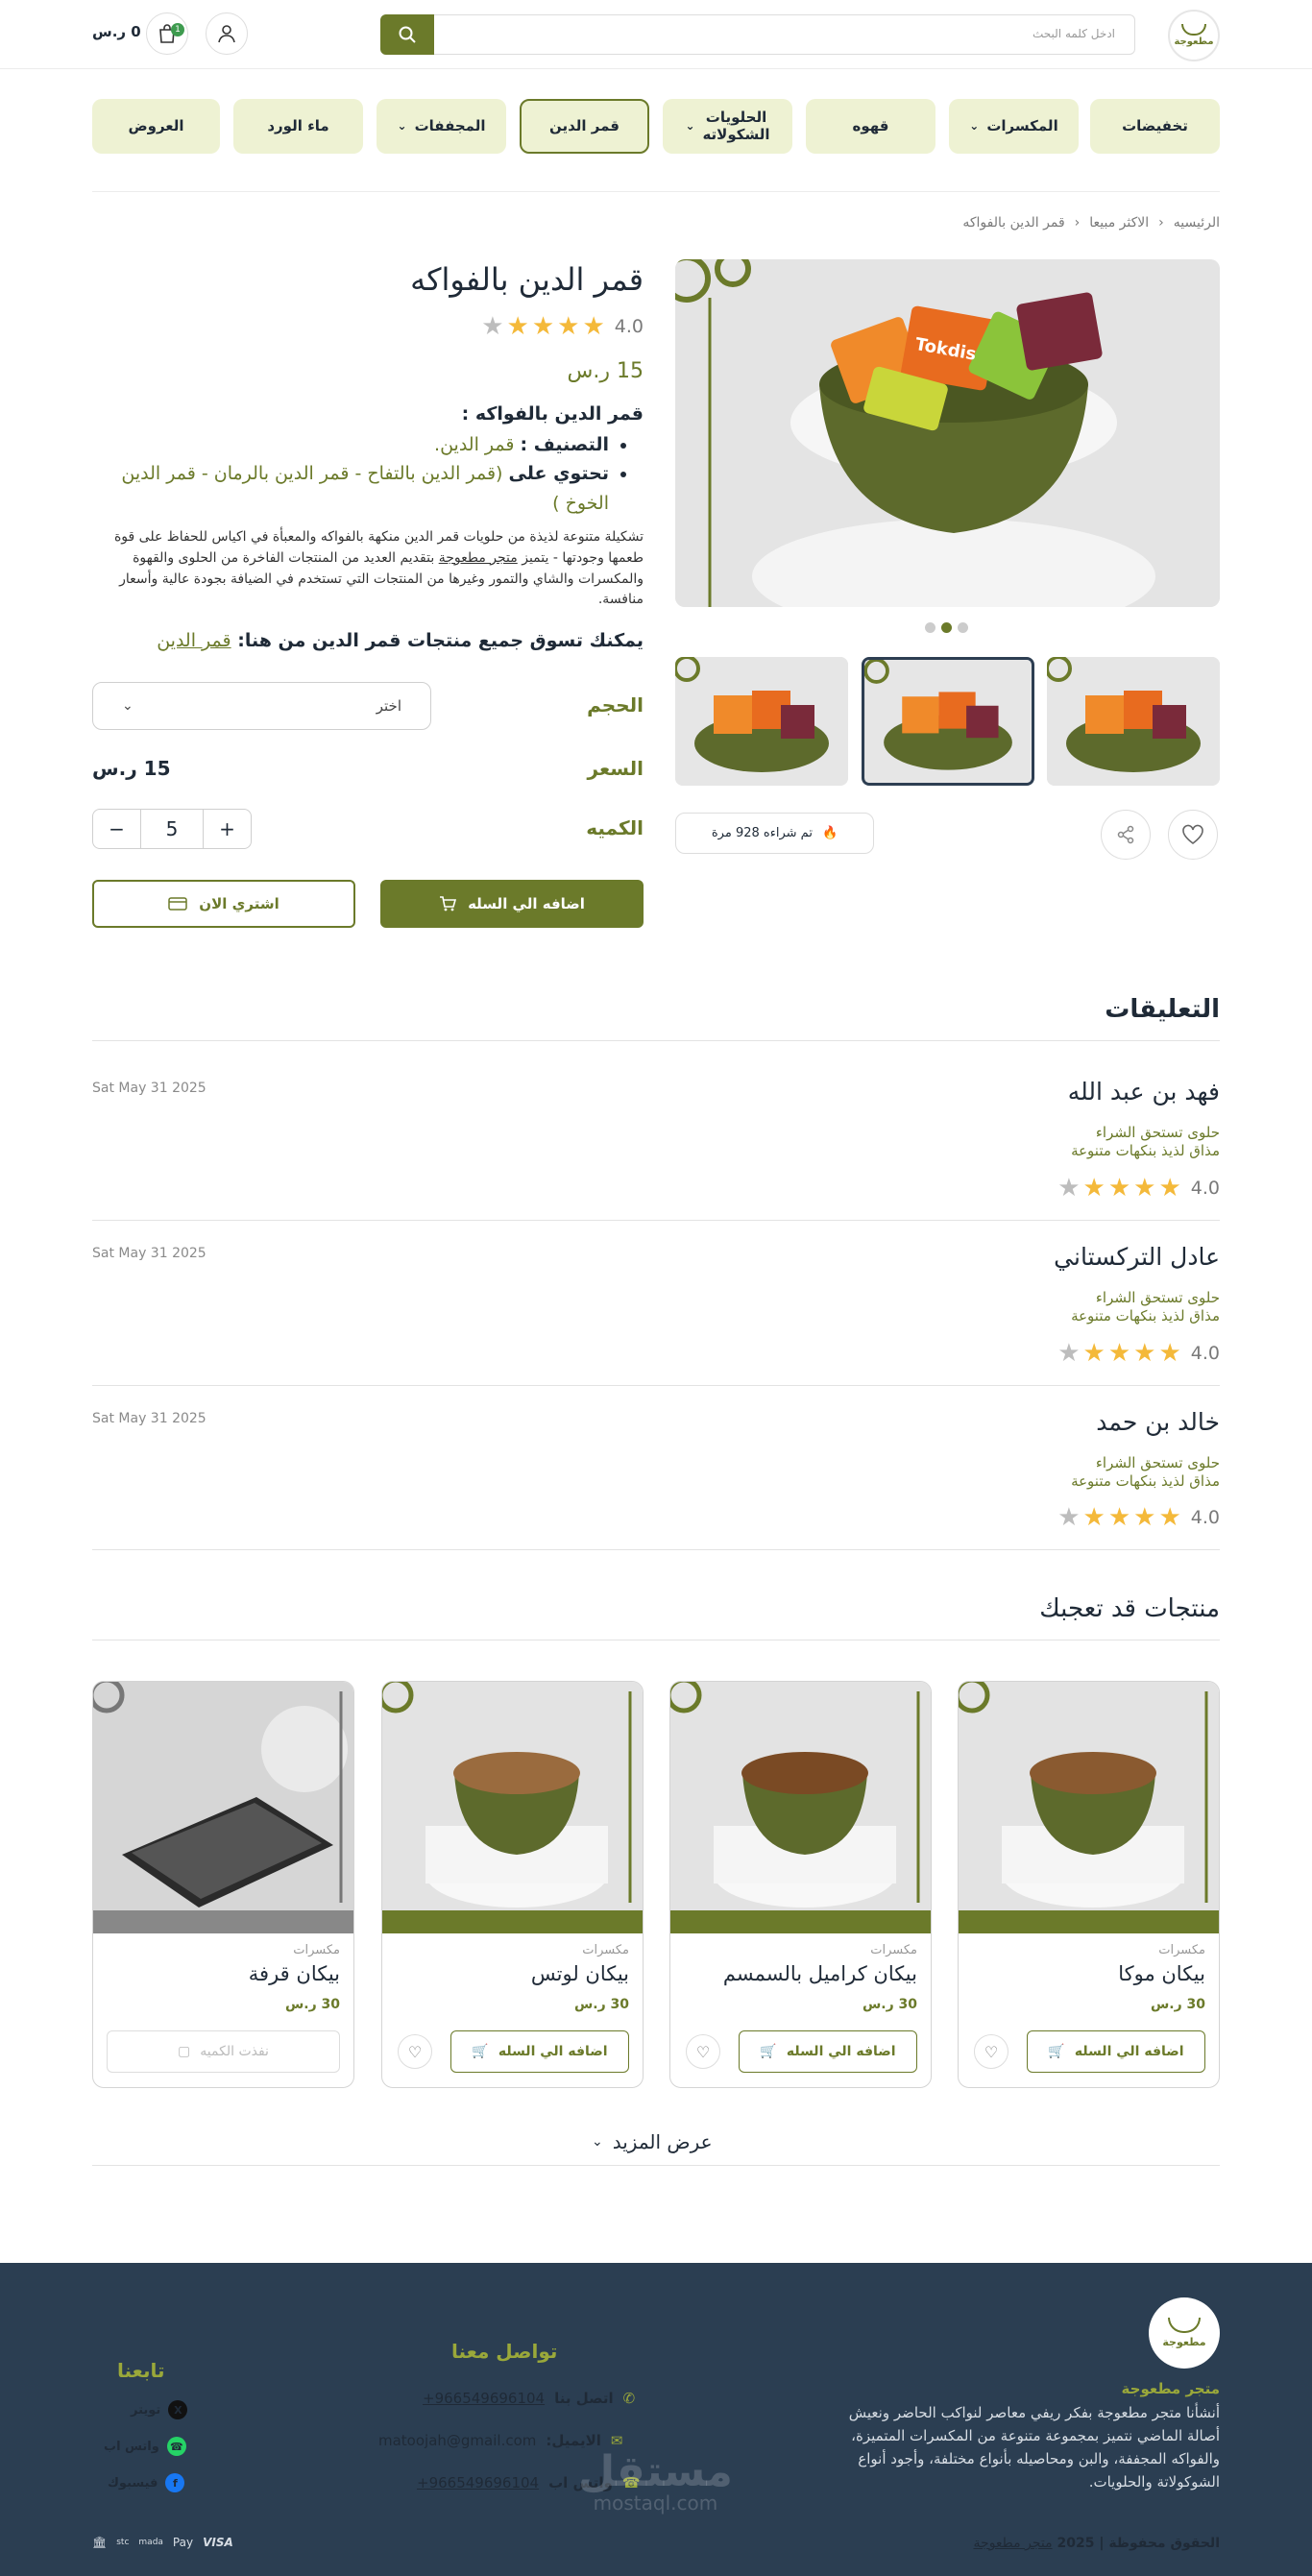 The width and height of the screenshot is (1312, 2576). I want to click on social-twitter: X تويتر, so click(160, 2409).